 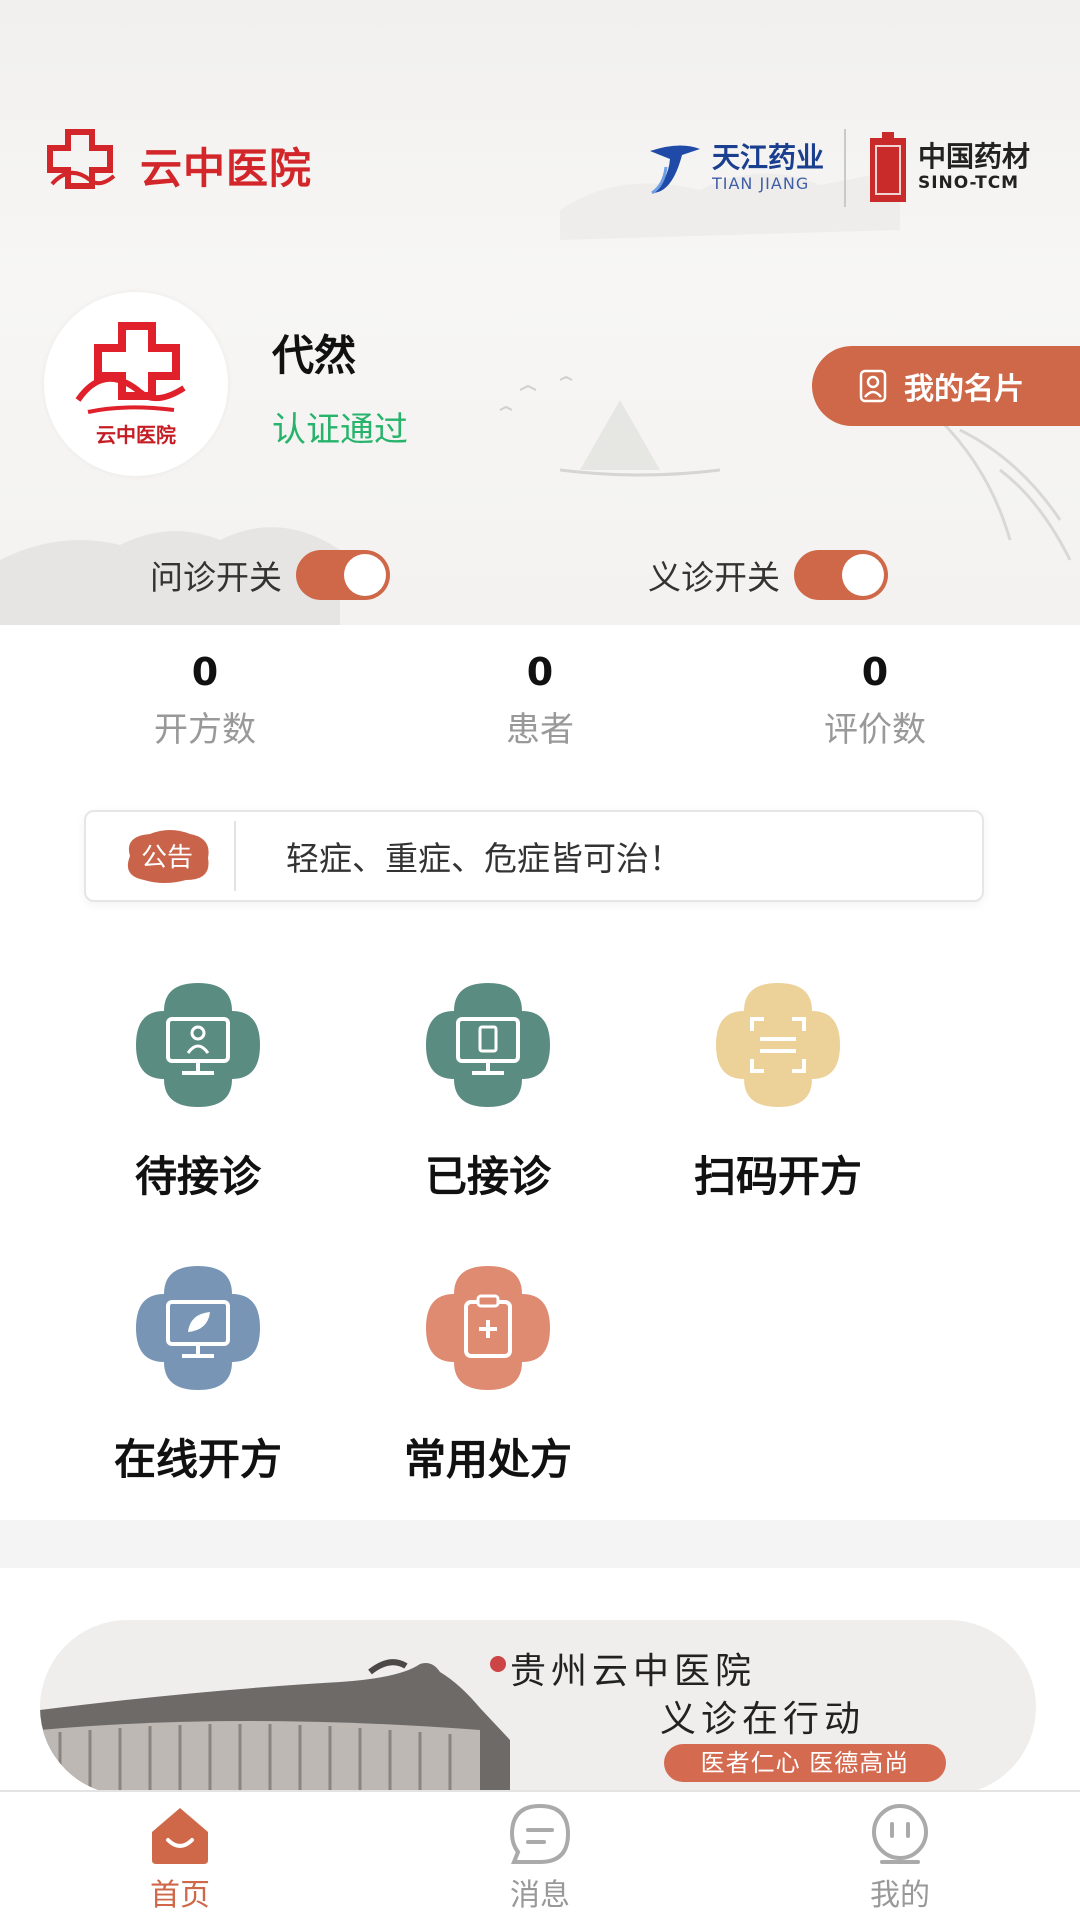 What do you see at coordinates (198, 1045) in the screenshot?
I see `monitor-doctor-icon` at bounding box center [198, 1045].